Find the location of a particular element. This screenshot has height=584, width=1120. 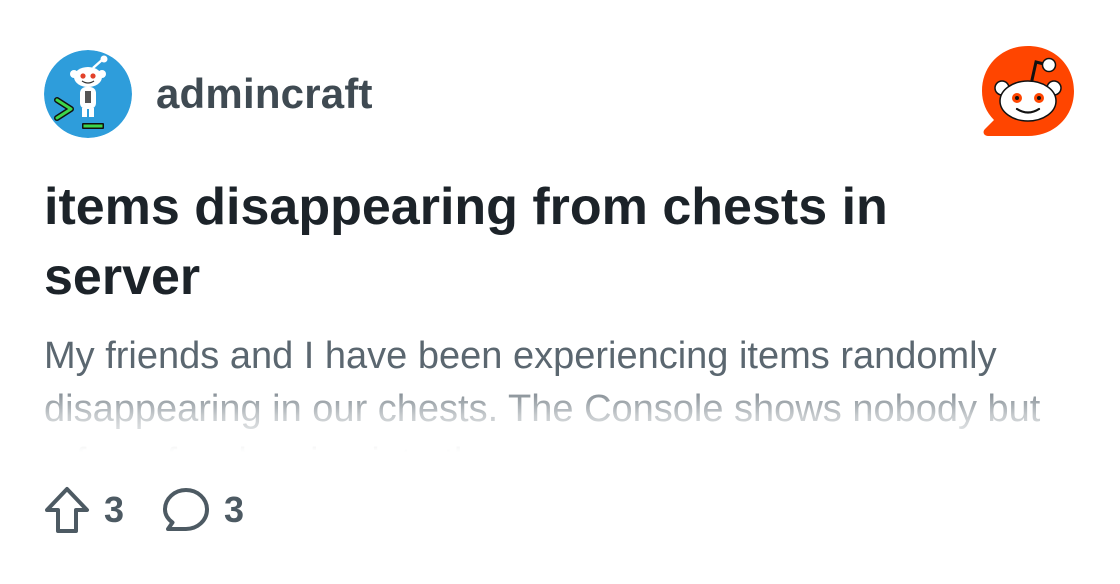

reddit-logo-icon is located at coordinates (1028, 92).